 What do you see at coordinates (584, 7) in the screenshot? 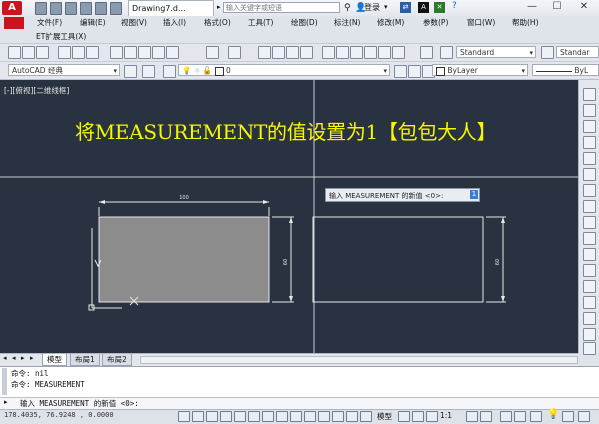
I see `close-button: ✕` at bounding box center [584, 7].